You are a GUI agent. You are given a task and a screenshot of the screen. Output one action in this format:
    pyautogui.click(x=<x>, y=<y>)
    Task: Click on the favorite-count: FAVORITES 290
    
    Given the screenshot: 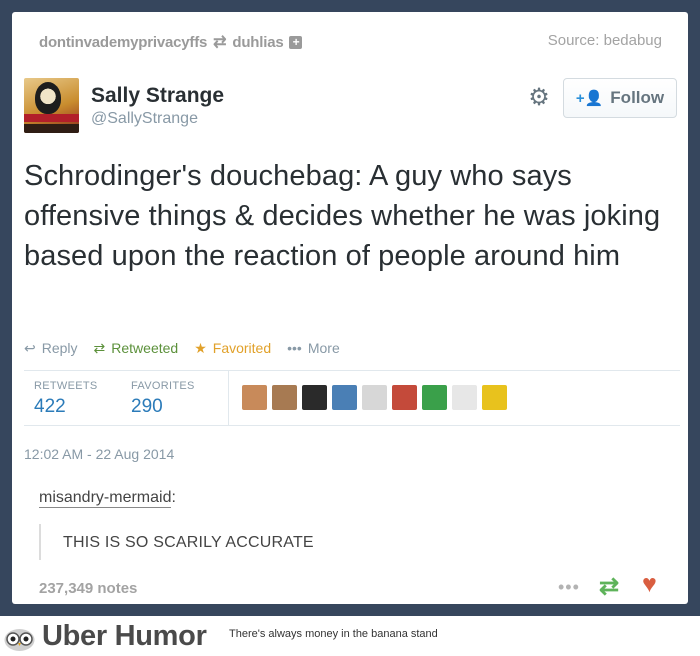 What is the action you would take?
    pyautogui.click(x=163, y=399)
    